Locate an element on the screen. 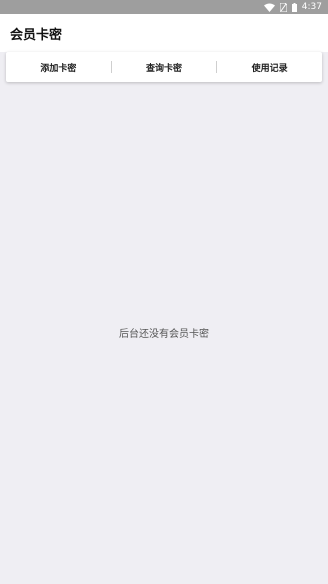 The height and width of the screenshot is (584, 328). status-time: 4:37 is located at coordinates (311, 7).